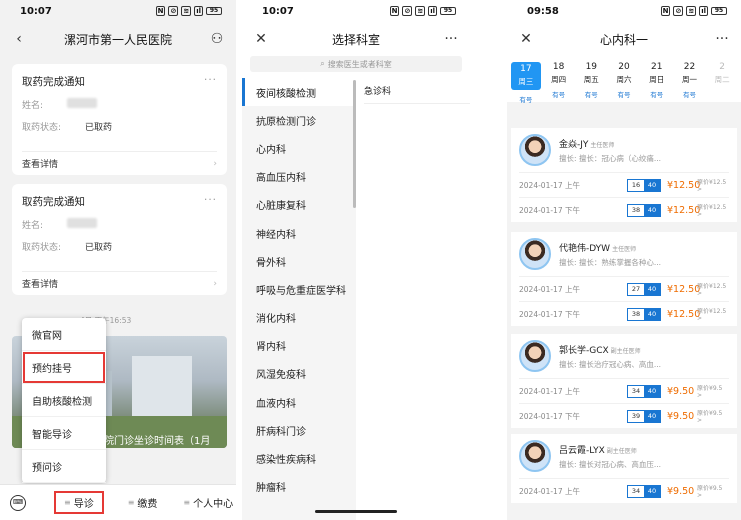 The width and height of the screenshot is (741, 520). I want to click on menu-item-micro-site: 微官网, so click(64, 334).